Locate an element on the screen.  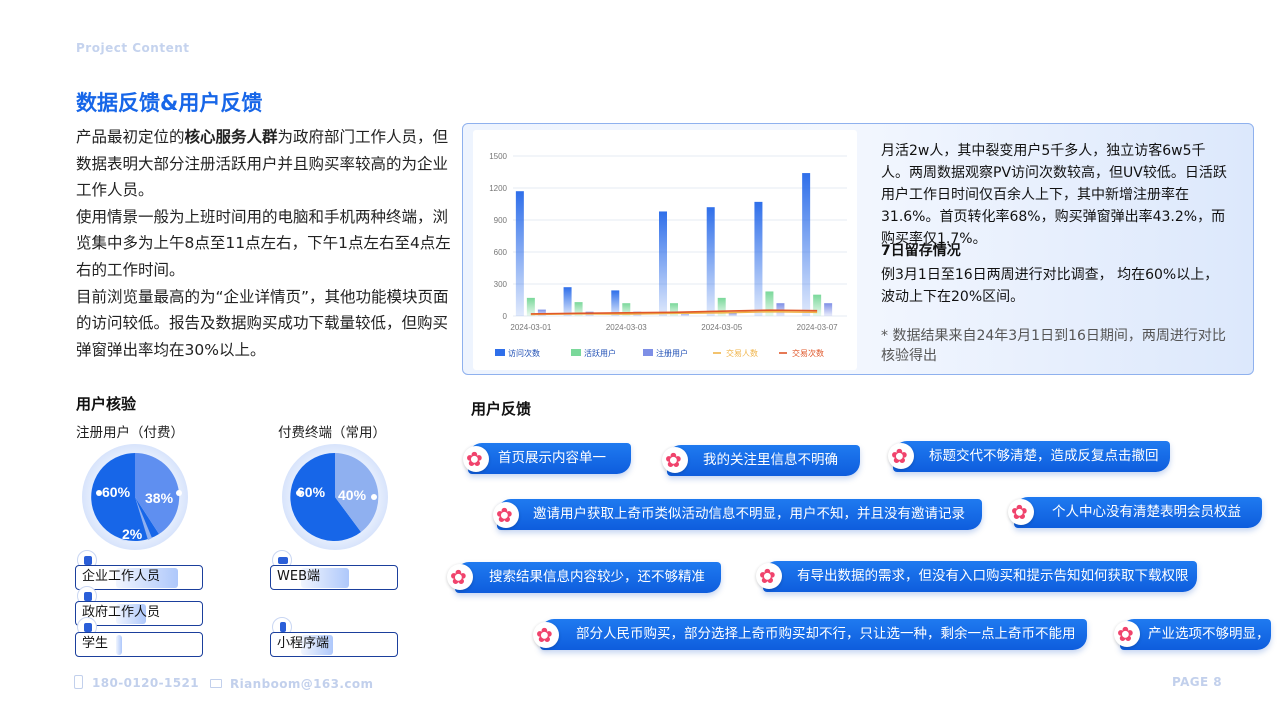
legend-label: 交易人数 is located at coordinates (742, 353).